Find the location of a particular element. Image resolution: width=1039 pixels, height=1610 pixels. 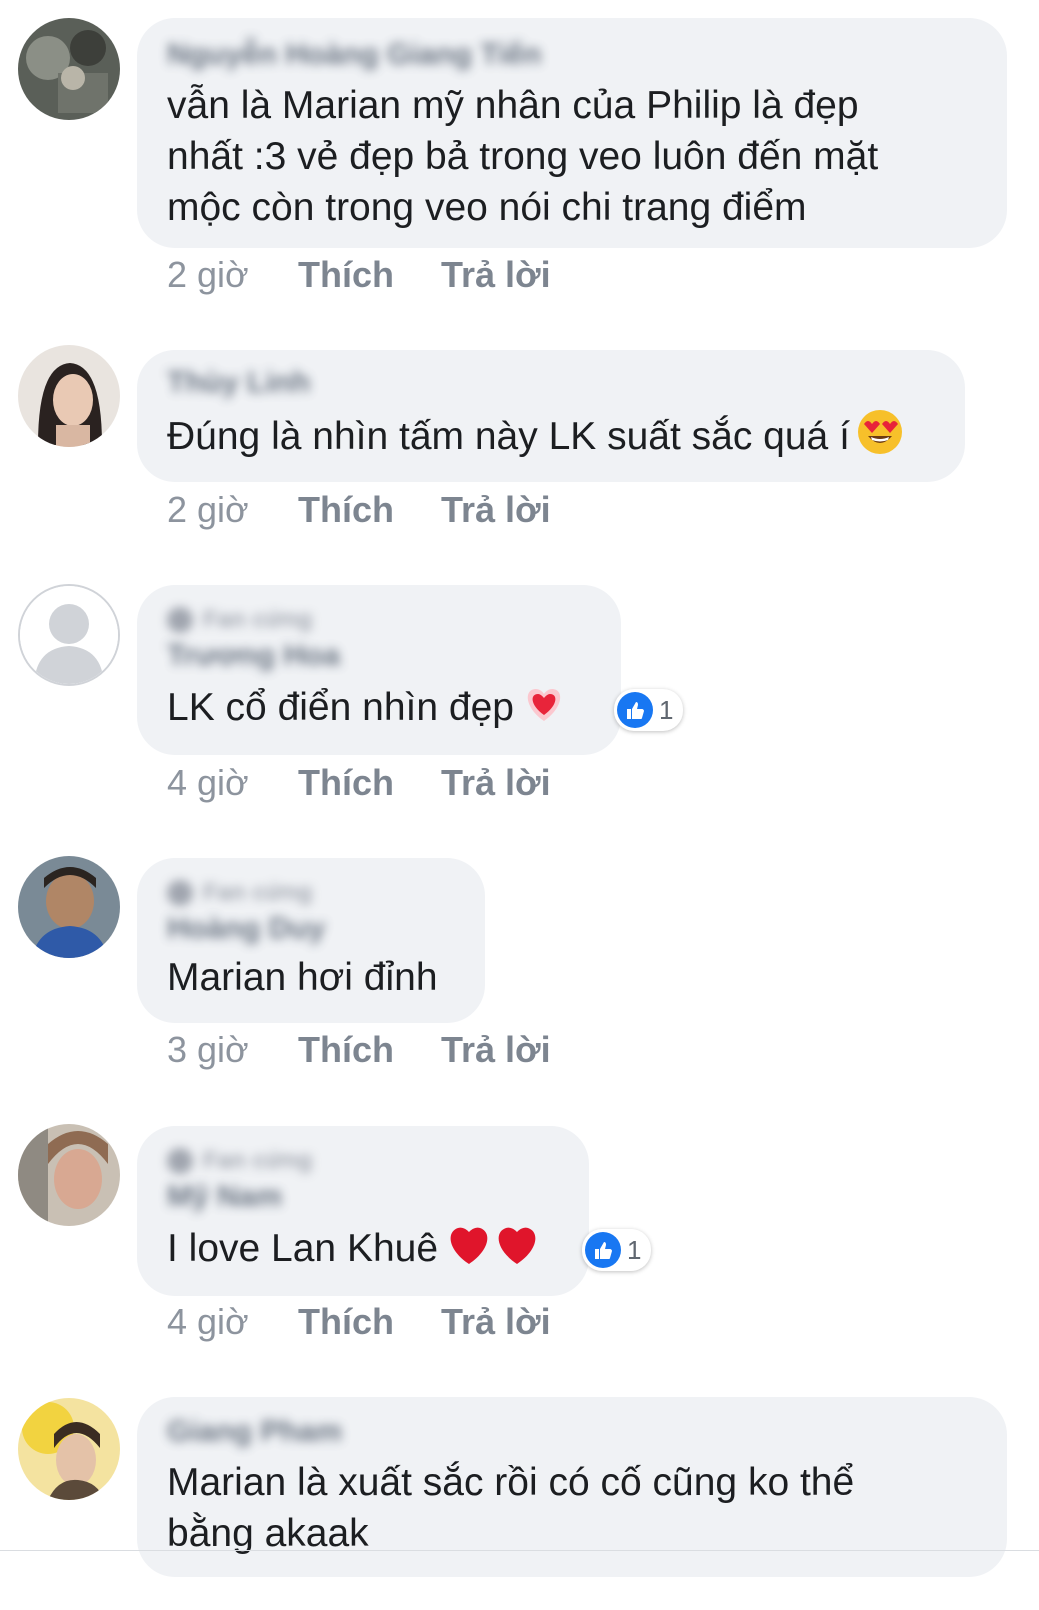

commenter-name: Nguyễn Hoàng Giang Tiến is located at coordinates (354, 55).